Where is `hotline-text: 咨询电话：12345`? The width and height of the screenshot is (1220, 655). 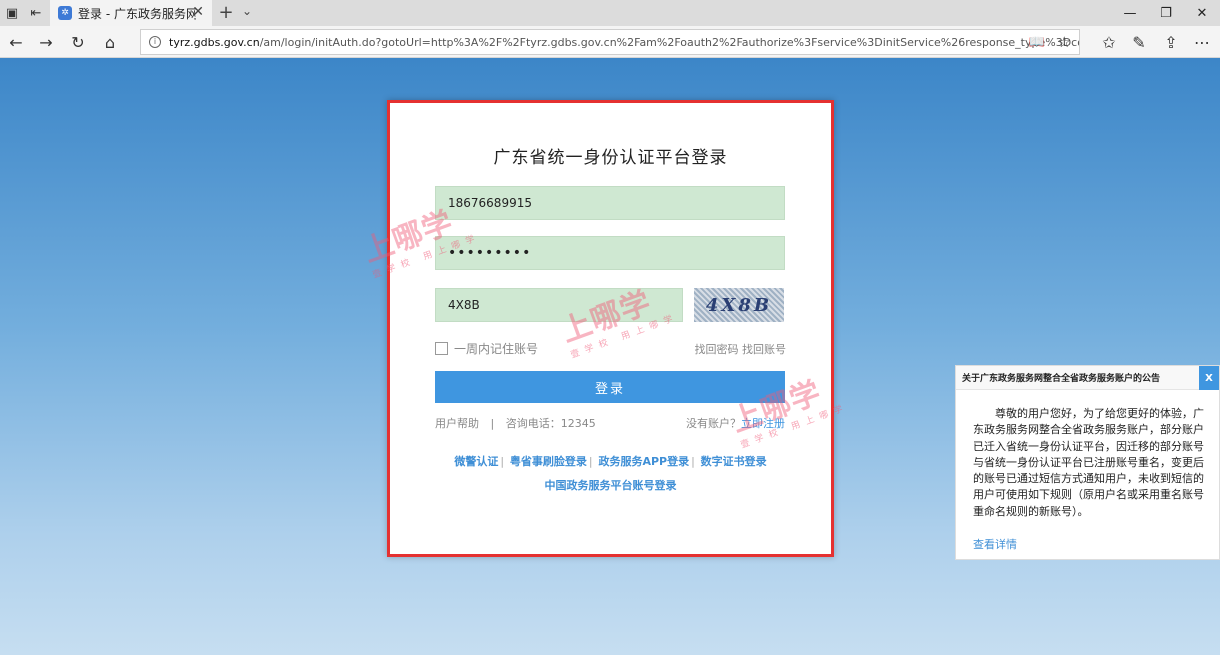
hotline-text: 咨询电话：12345 is located at coordinates (550, 423).